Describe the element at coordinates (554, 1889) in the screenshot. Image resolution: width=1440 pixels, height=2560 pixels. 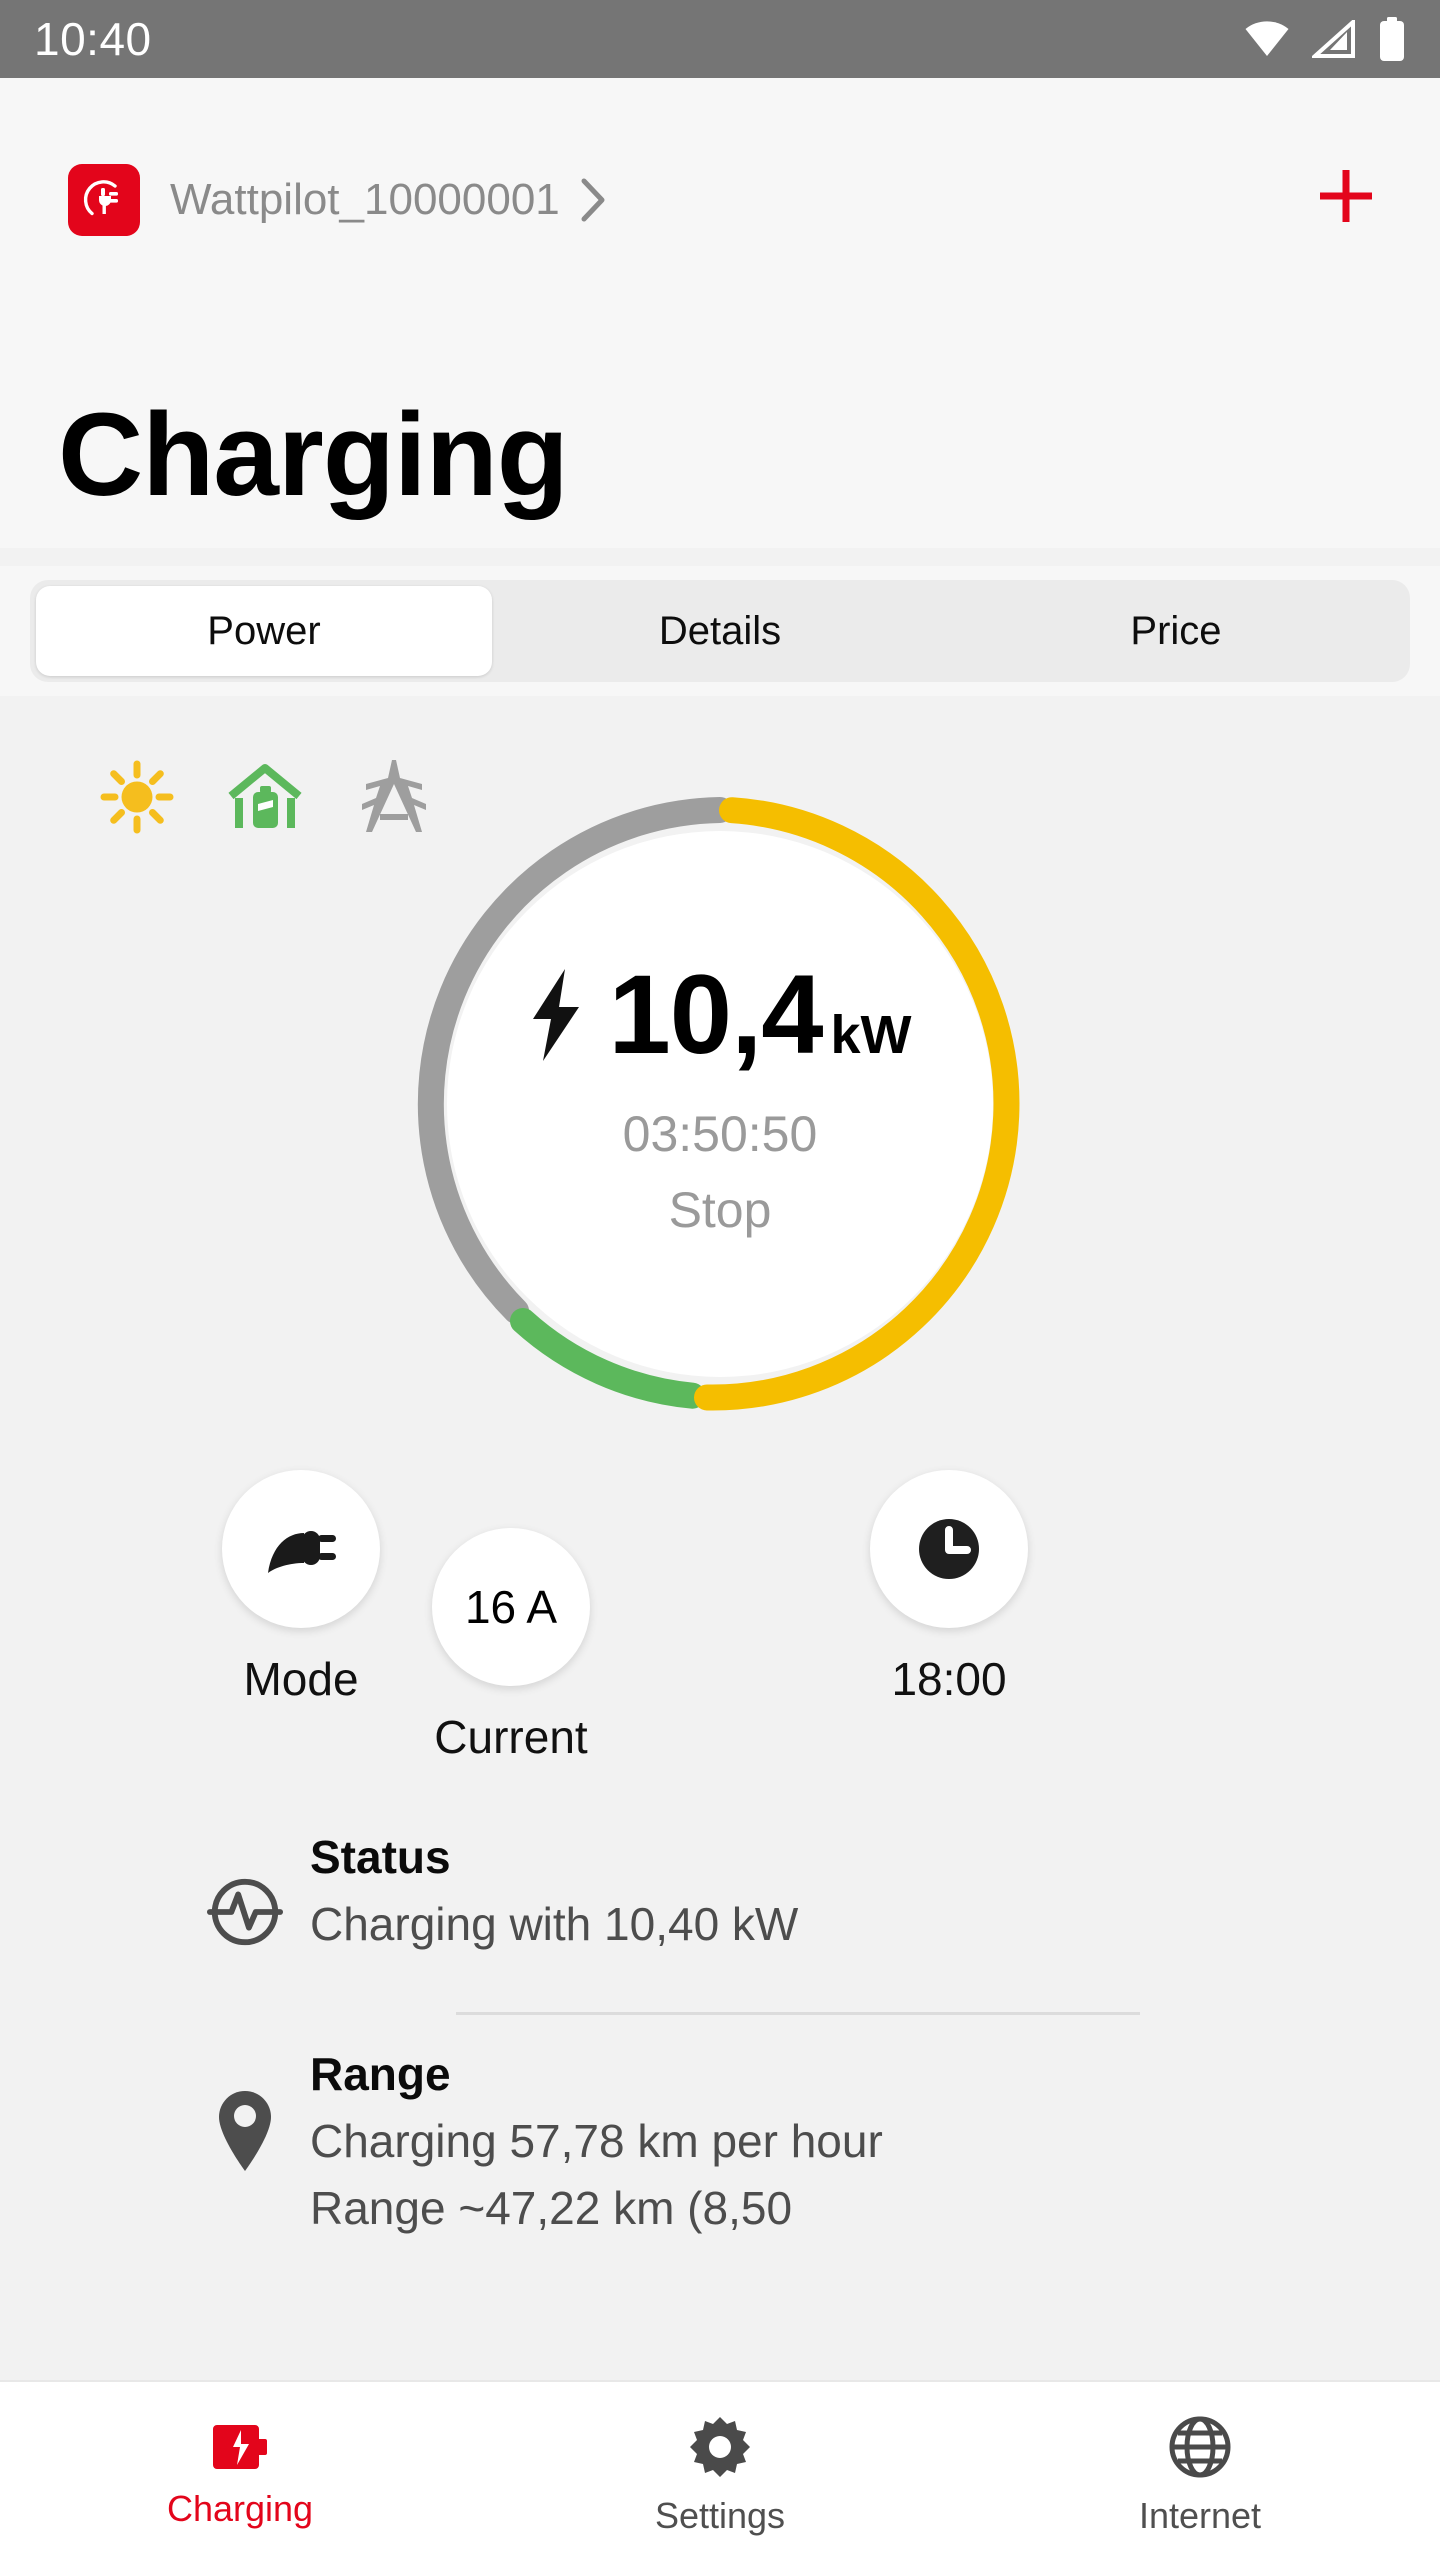
I see `info-row-status-body: Status Charging with 10,40 kW` at that location.